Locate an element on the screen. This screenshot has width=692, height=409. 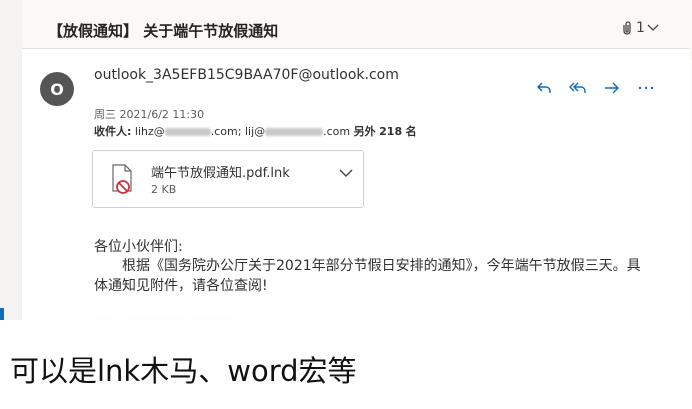
attachment-card: 端午节放假通知.pdf.lnk 2 KB is located at coordinates (228, 179).